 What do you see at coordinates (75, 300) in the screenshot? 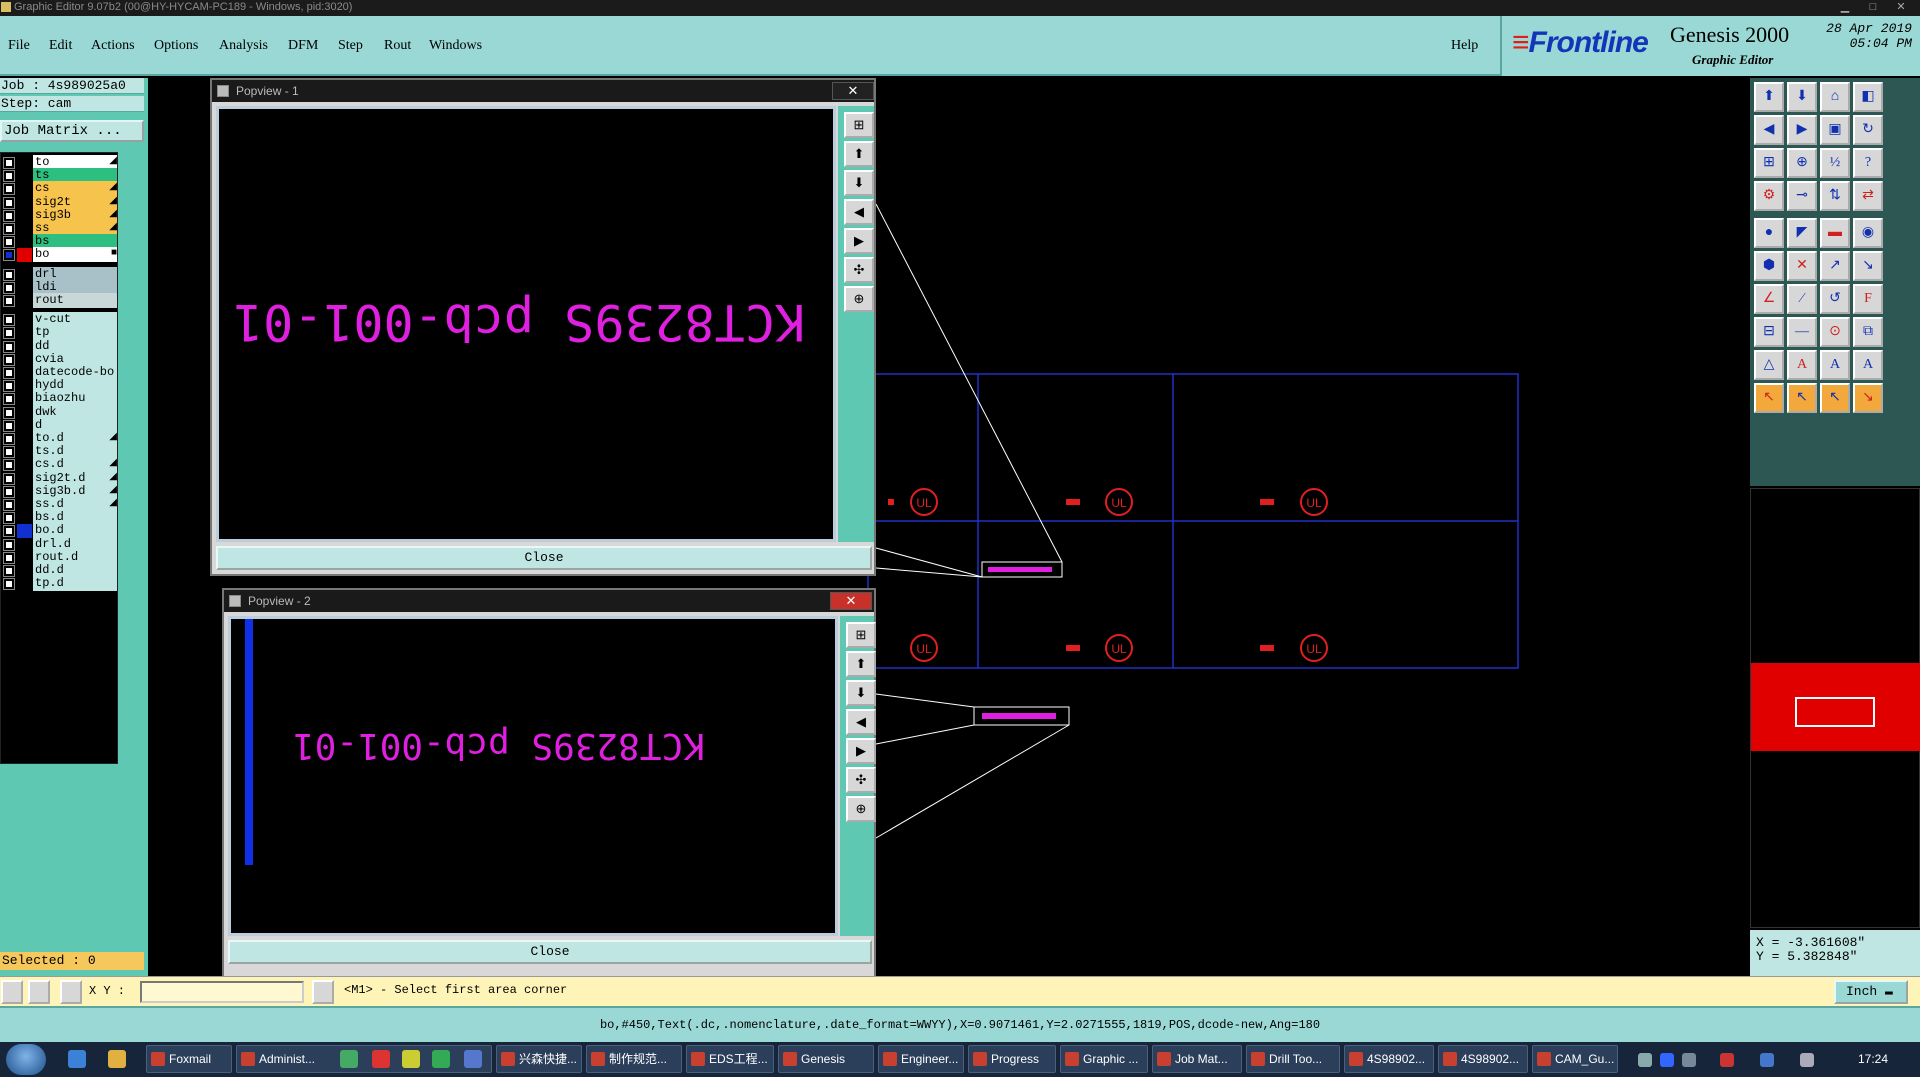
I see `layer-name: rout` at bounding box center [75, 300].